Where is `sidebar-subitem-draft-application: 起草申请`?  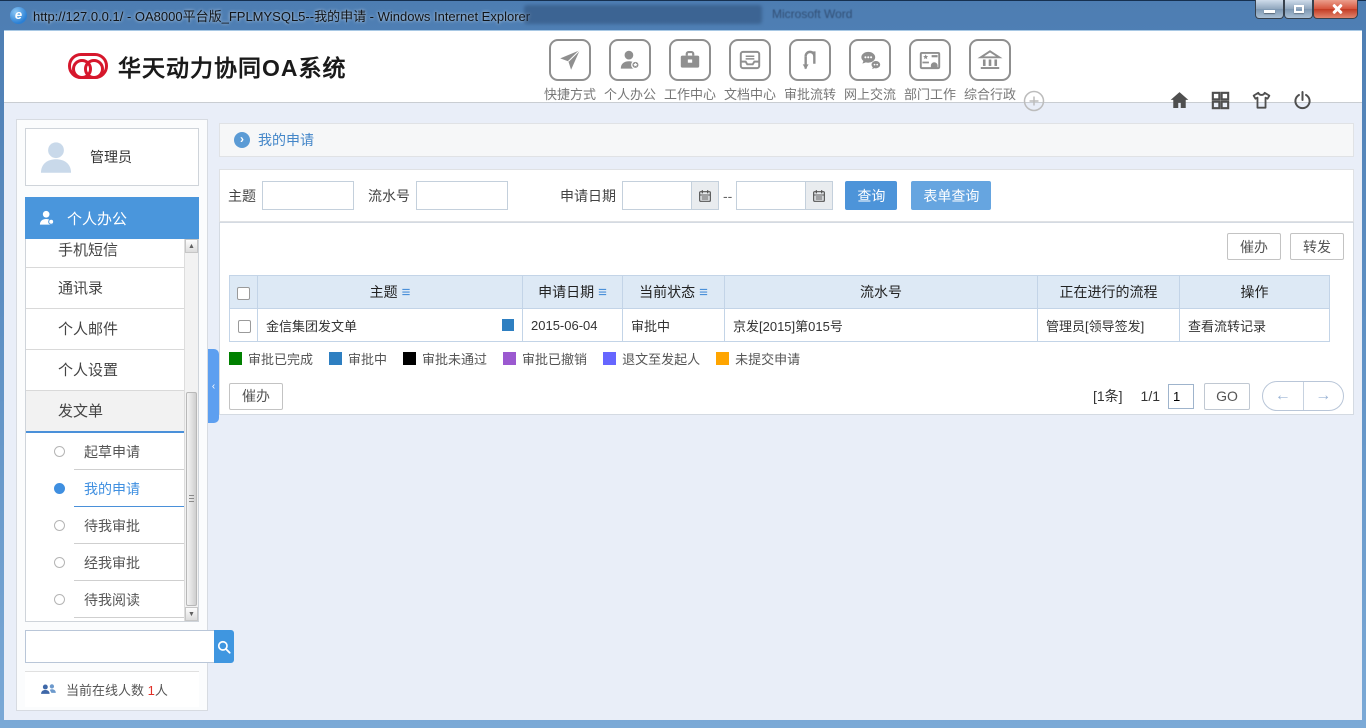 sidebar-subitem-draft-application: 起草申请 is located at coordinates (112, 451).